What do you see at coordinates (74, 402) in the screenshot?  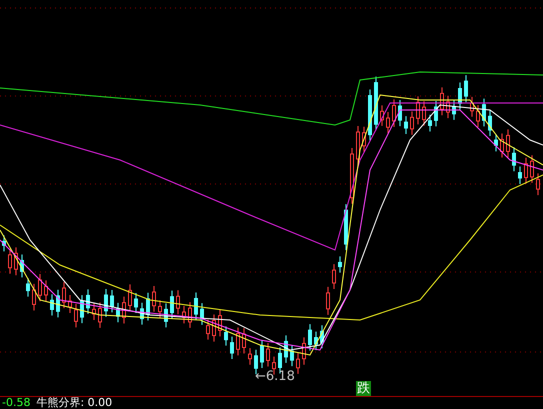 I see `indicator-label: 牛熊分界: 0.00` at bounding box center [74, 402].